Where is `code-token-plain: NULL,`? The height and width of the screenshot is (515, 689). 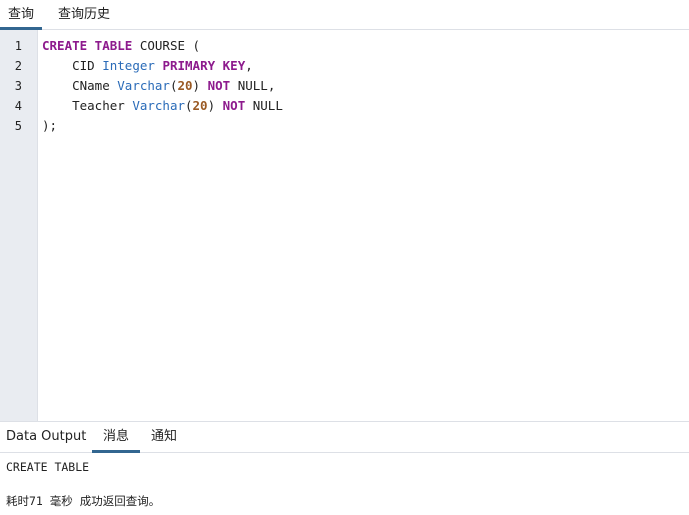
code-token-plain: NULL, is located at coordinates (253, 85).